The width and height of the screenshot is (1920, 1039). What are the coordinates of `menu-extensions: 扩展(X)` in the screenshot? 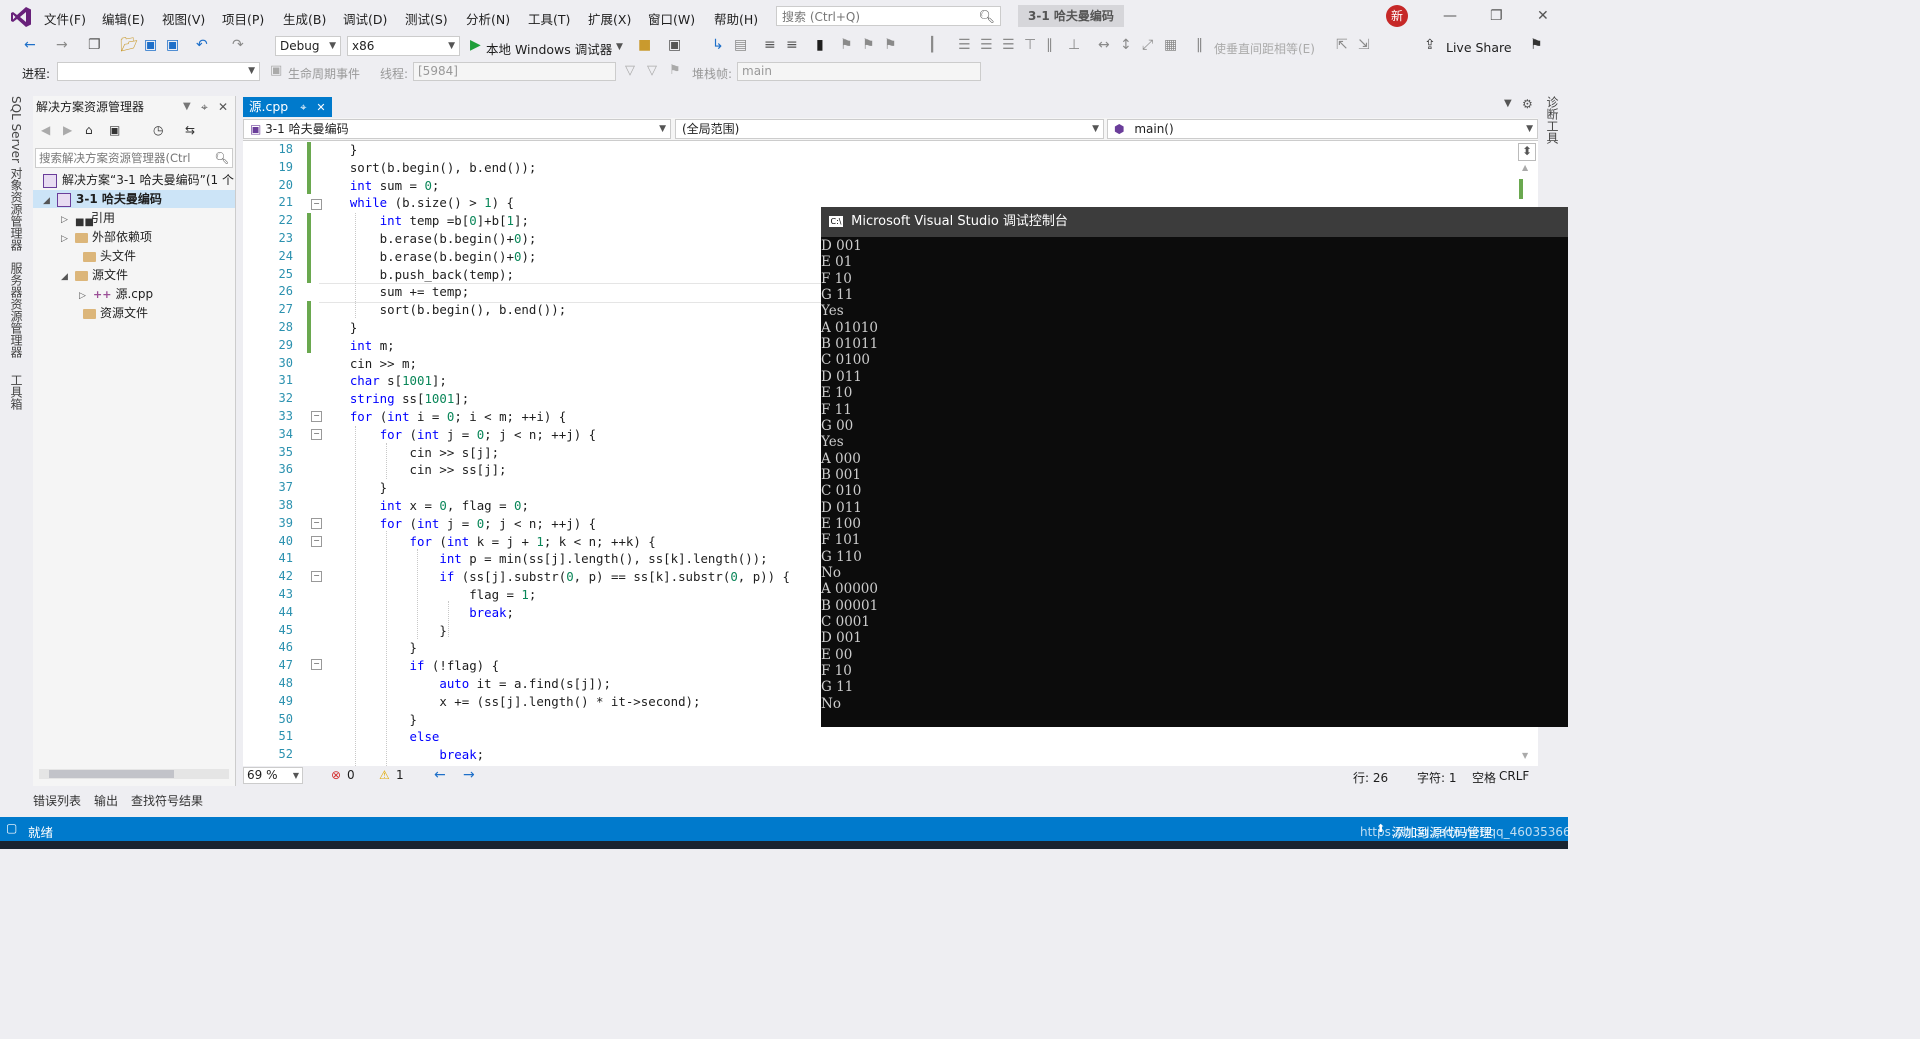 It's located at (609, 18).